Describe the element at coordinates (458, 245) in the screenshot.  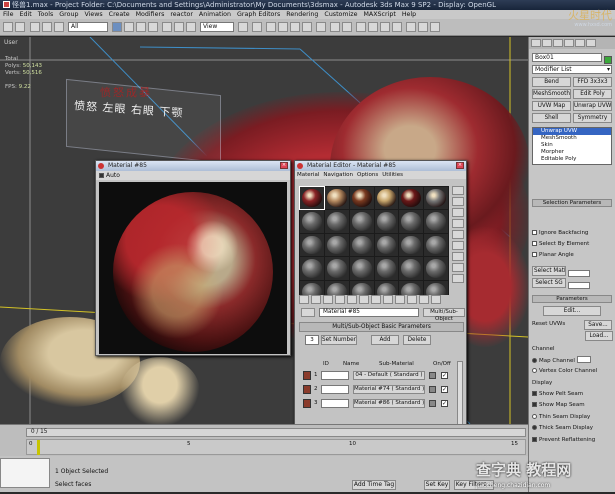
I see `make-preview-icon` at that location.